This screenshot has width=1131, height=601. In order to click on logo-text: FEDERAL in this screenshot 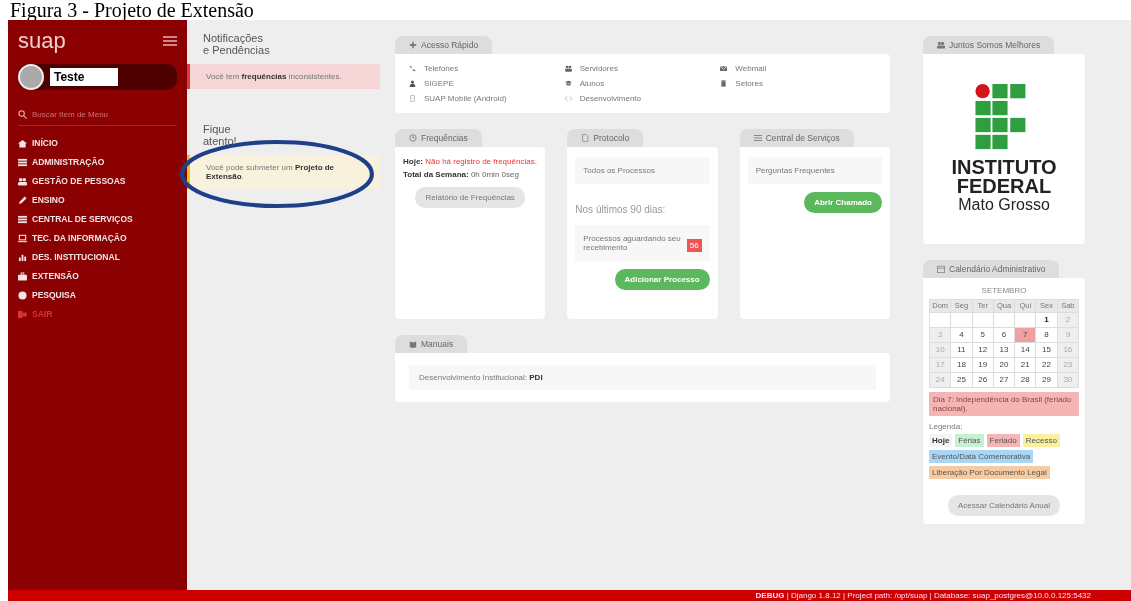, I will do `click(1004, 186)`.